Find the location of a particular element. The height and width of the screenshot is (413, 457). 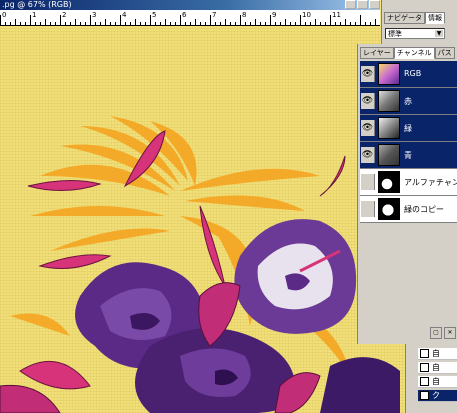

info-mode-select: 標準 ▼ is located at coordinates (415, 33).